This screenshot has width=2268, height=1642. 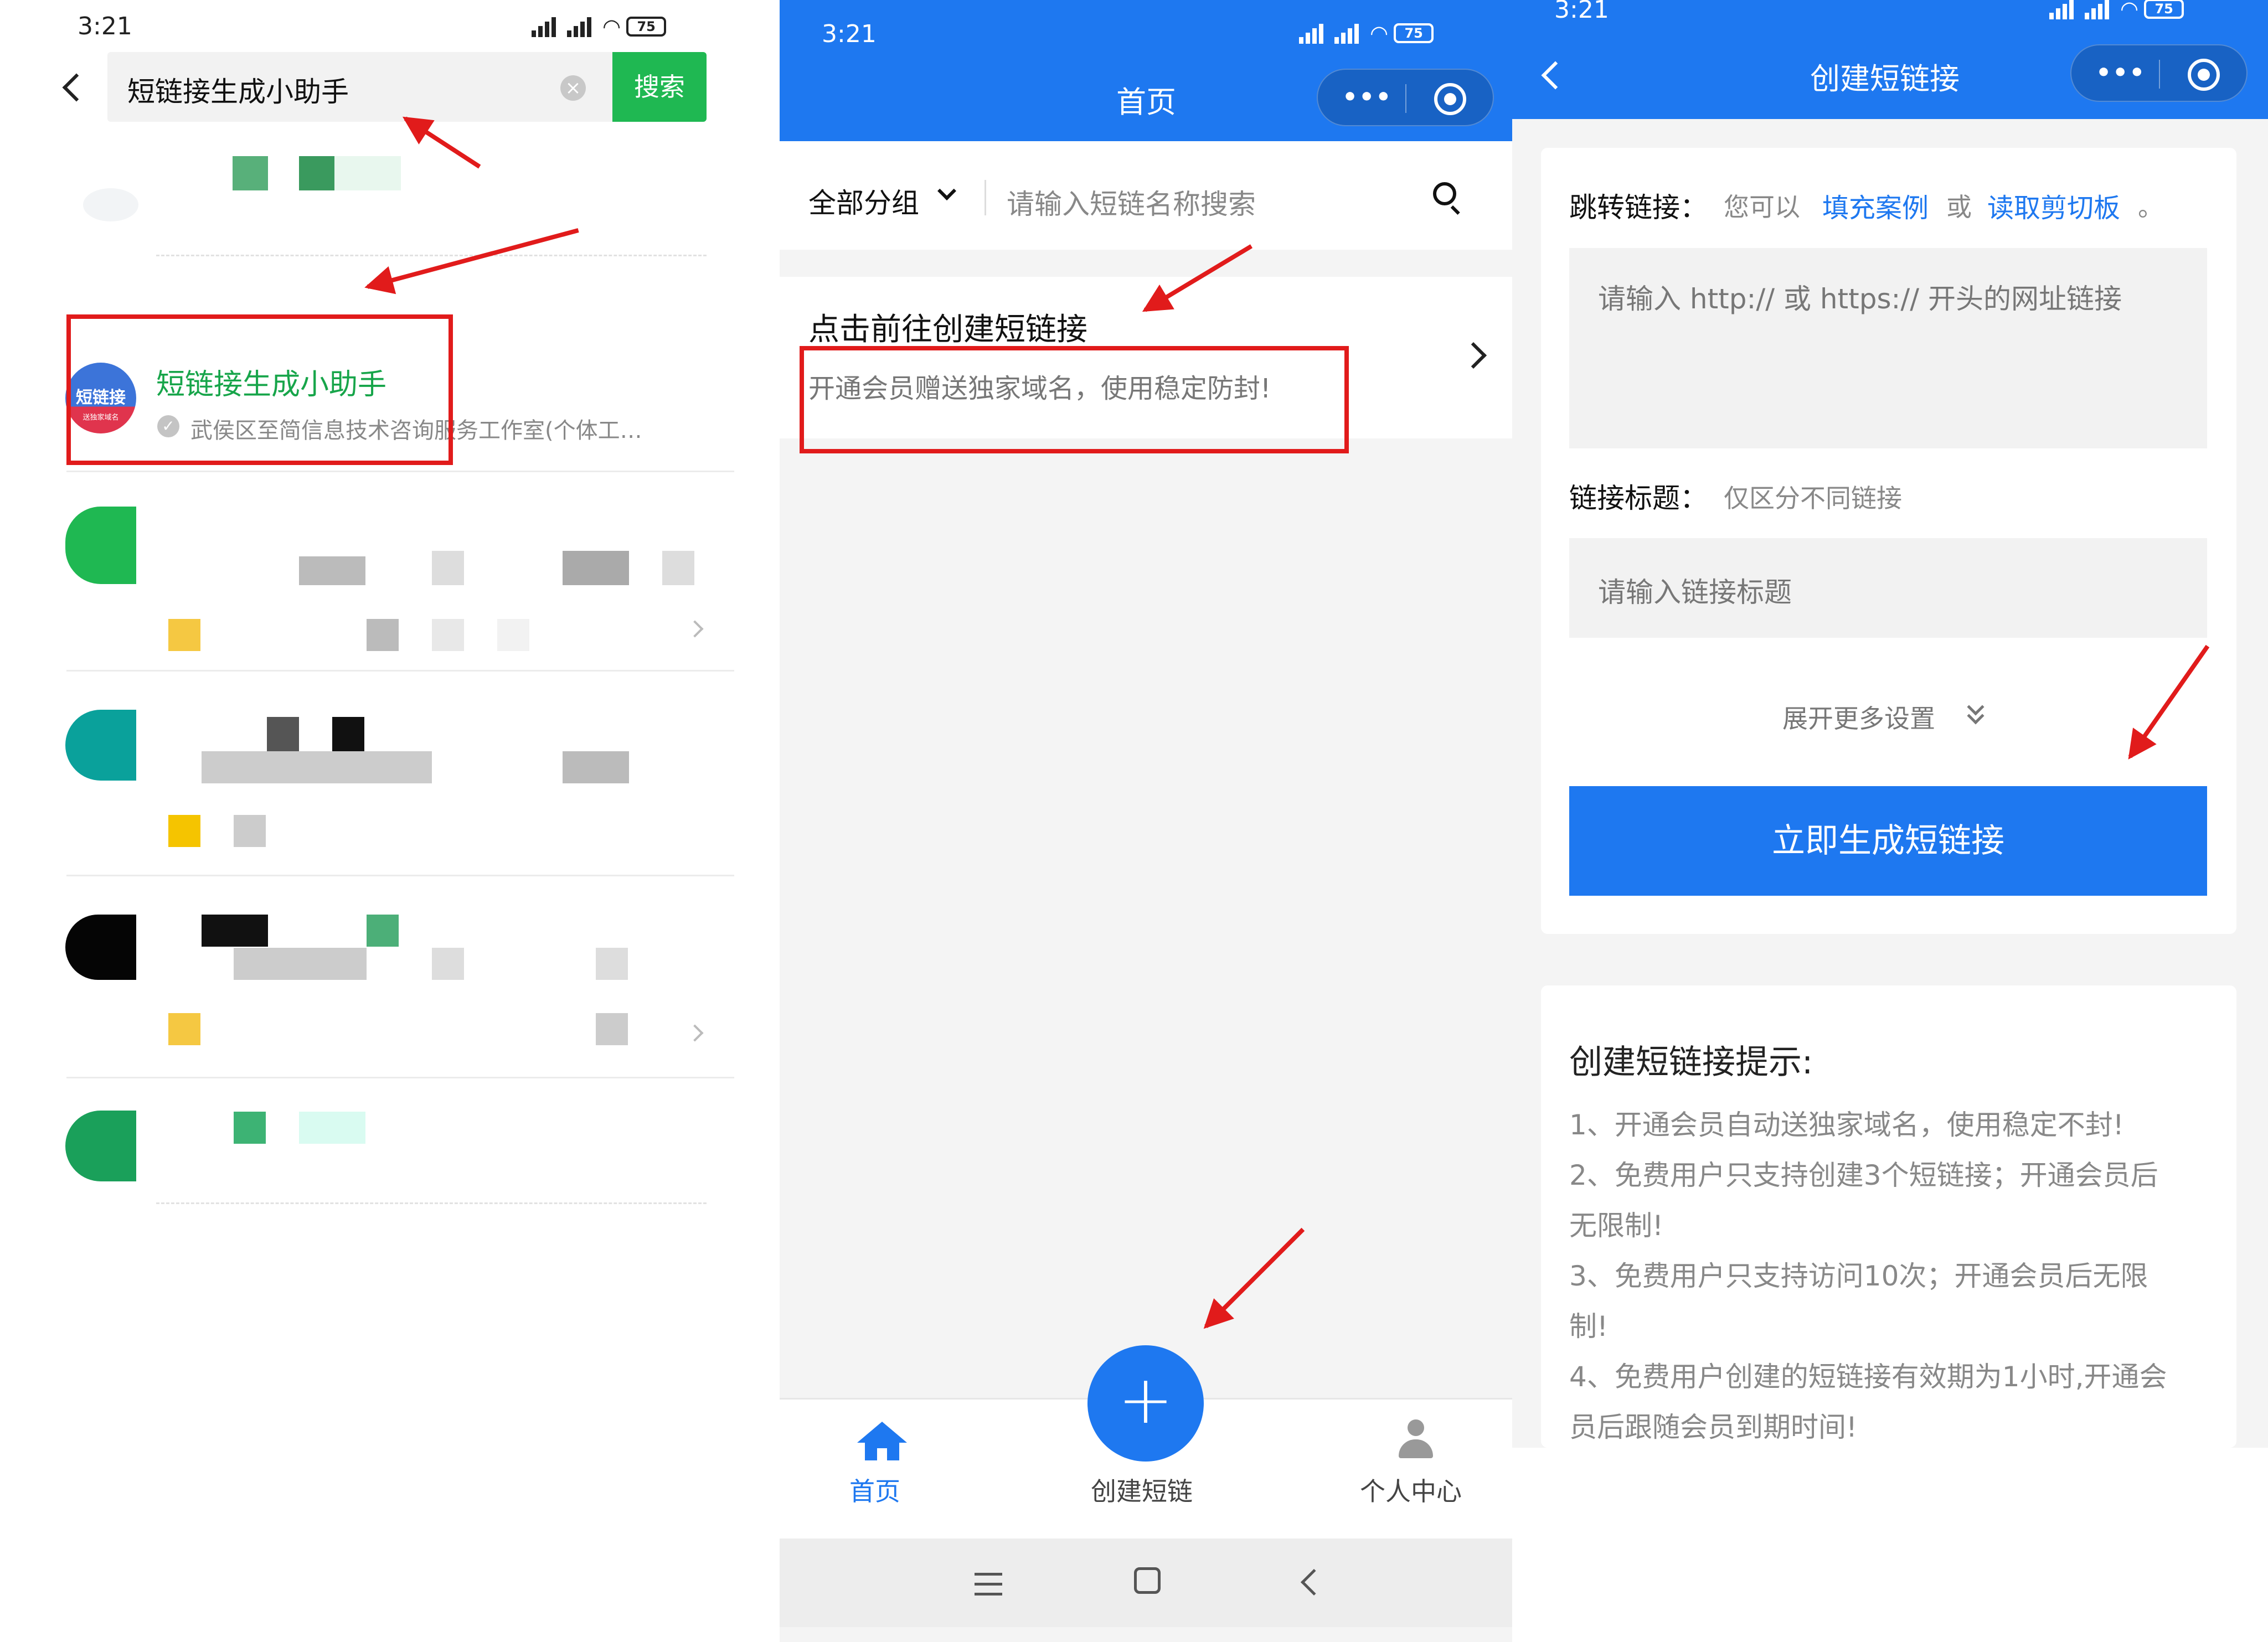 What do you see at coordinates (874, 1489) in the screenshot?
I see `tab-home: 首页` at bounding box center [874, 1489].